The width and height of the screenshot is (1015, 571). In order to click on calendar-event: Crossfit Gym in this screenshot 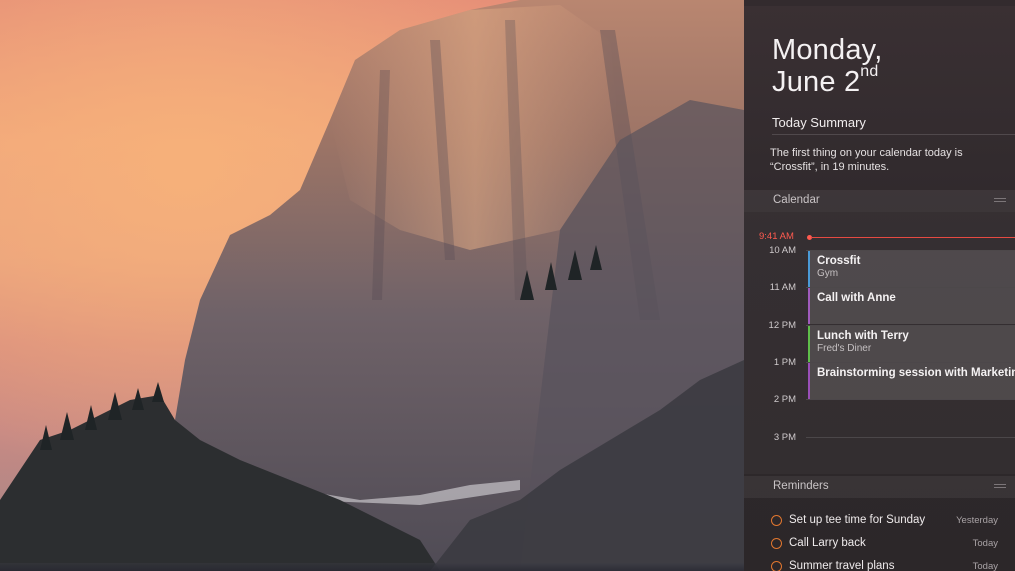, I will do `click(911, 269)`.